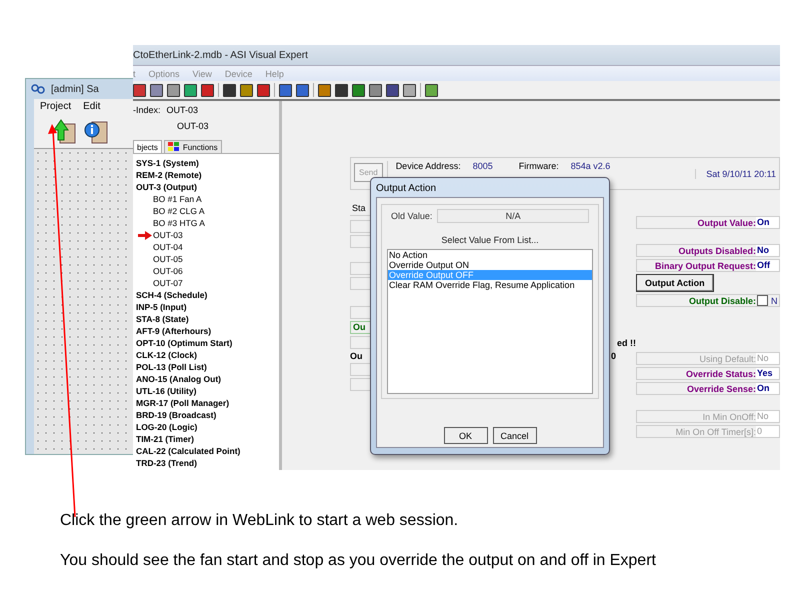 This screenshot has height=600, width=800. I want to click on object-name: OUT-03, so click(193, 125).